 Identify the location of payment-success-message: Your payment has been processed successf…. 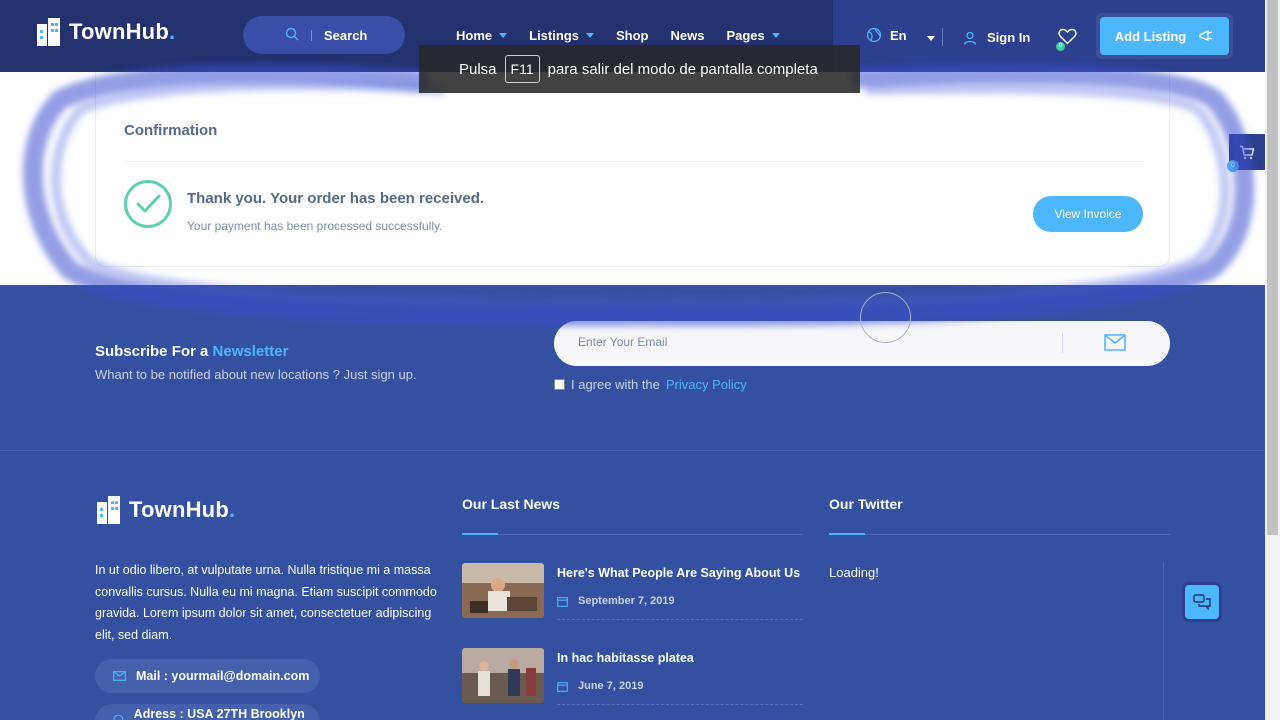
(315, 226).